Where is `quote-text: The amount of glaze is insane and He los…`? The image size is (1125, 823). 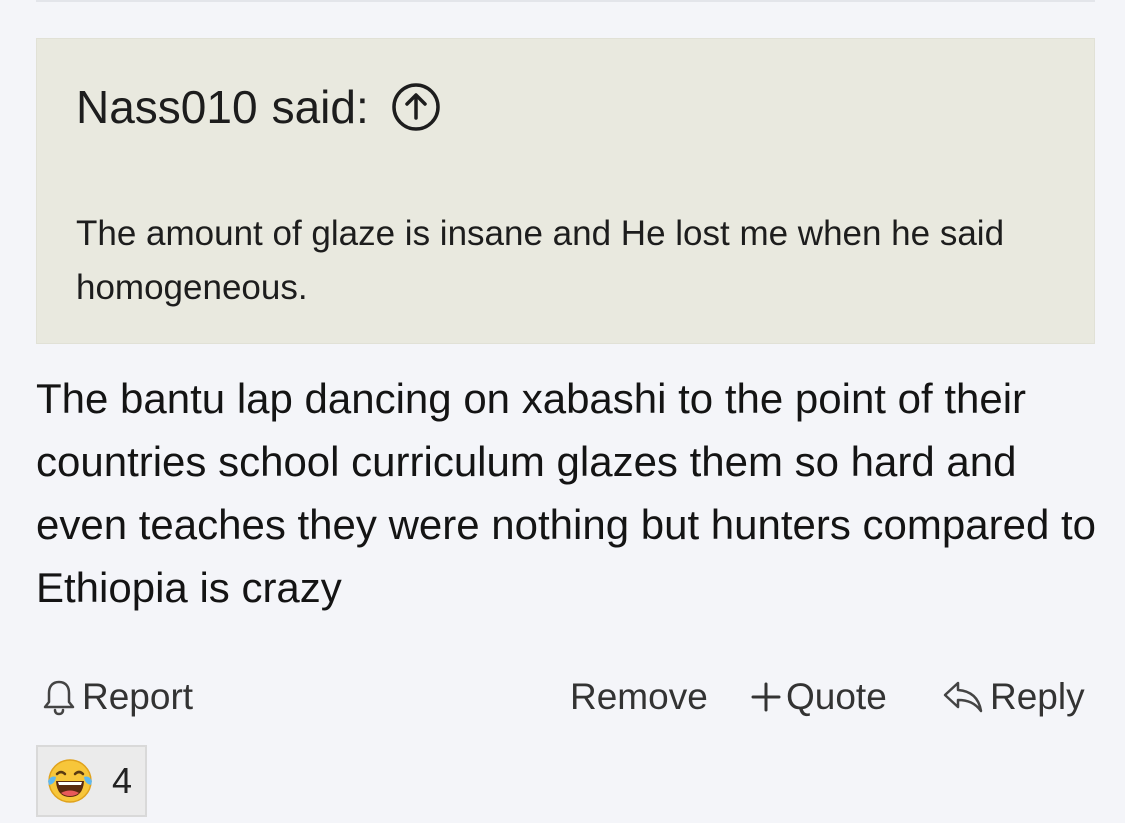 quote-text: The amount of glaze is insane and He los… is located at coordinates (540, 260).